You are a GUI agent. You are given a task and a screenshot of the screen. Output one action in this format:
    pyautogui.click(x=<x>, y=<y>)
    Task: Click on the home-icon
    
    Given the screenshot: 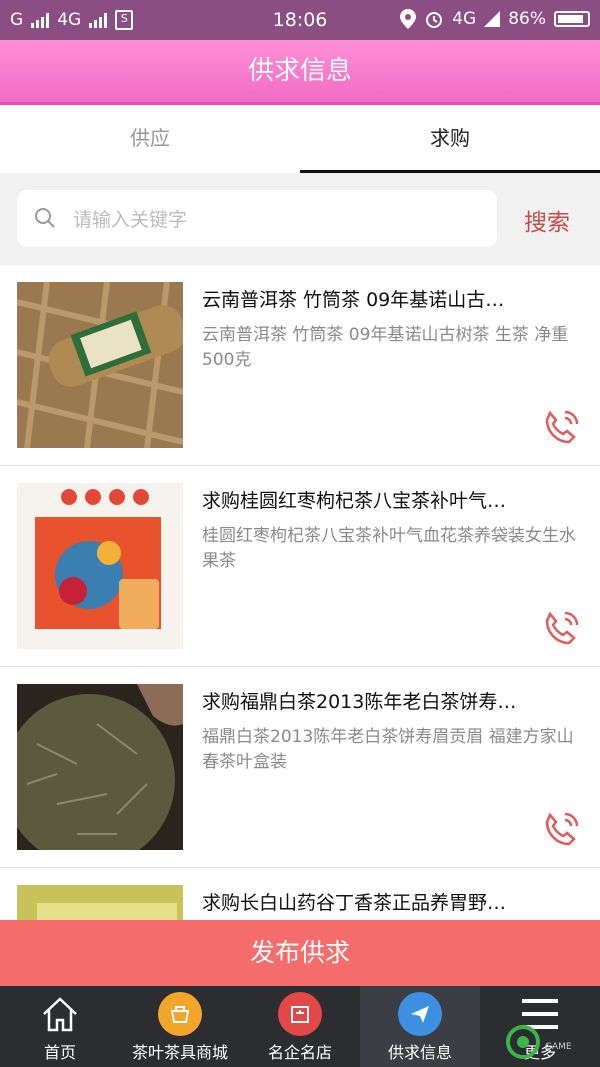 What is the action you would take?
    pyautogui.click(x=60, y=1014)
    